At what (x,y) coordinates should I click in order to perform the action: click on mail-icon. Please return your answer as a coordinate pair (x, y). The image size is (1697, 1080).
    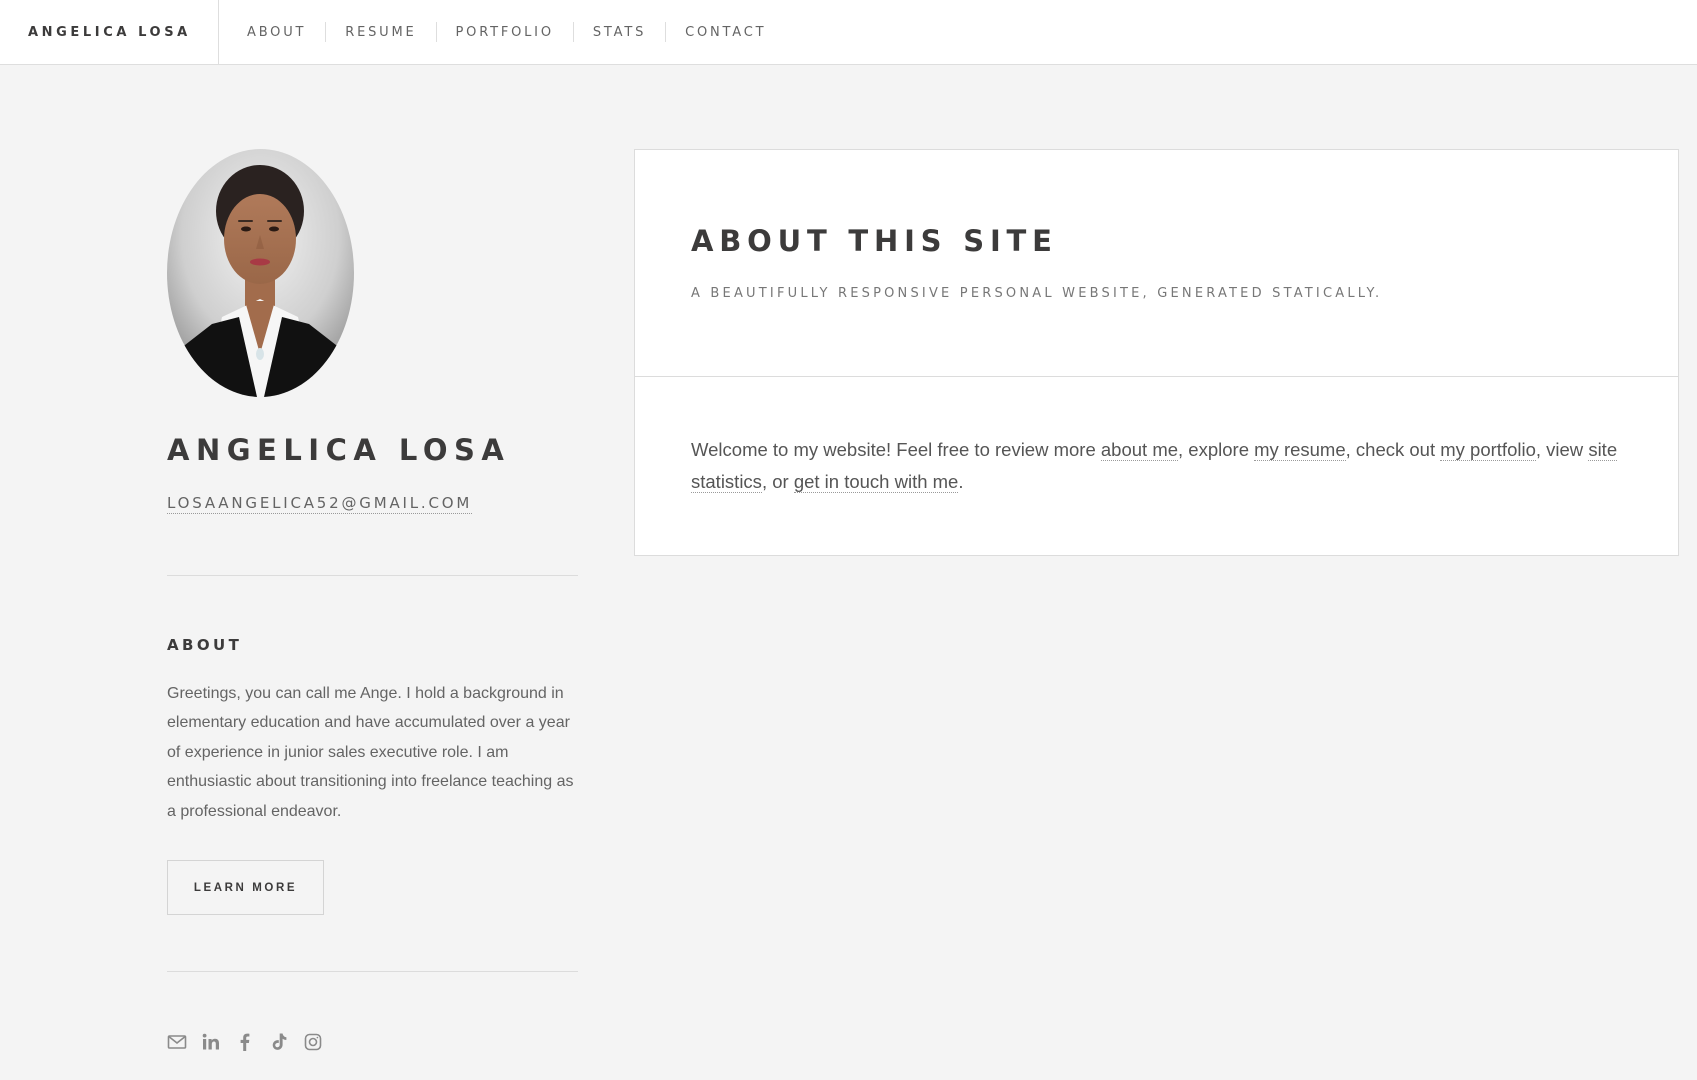
    Looking at the image, I should click on (177, 1042).